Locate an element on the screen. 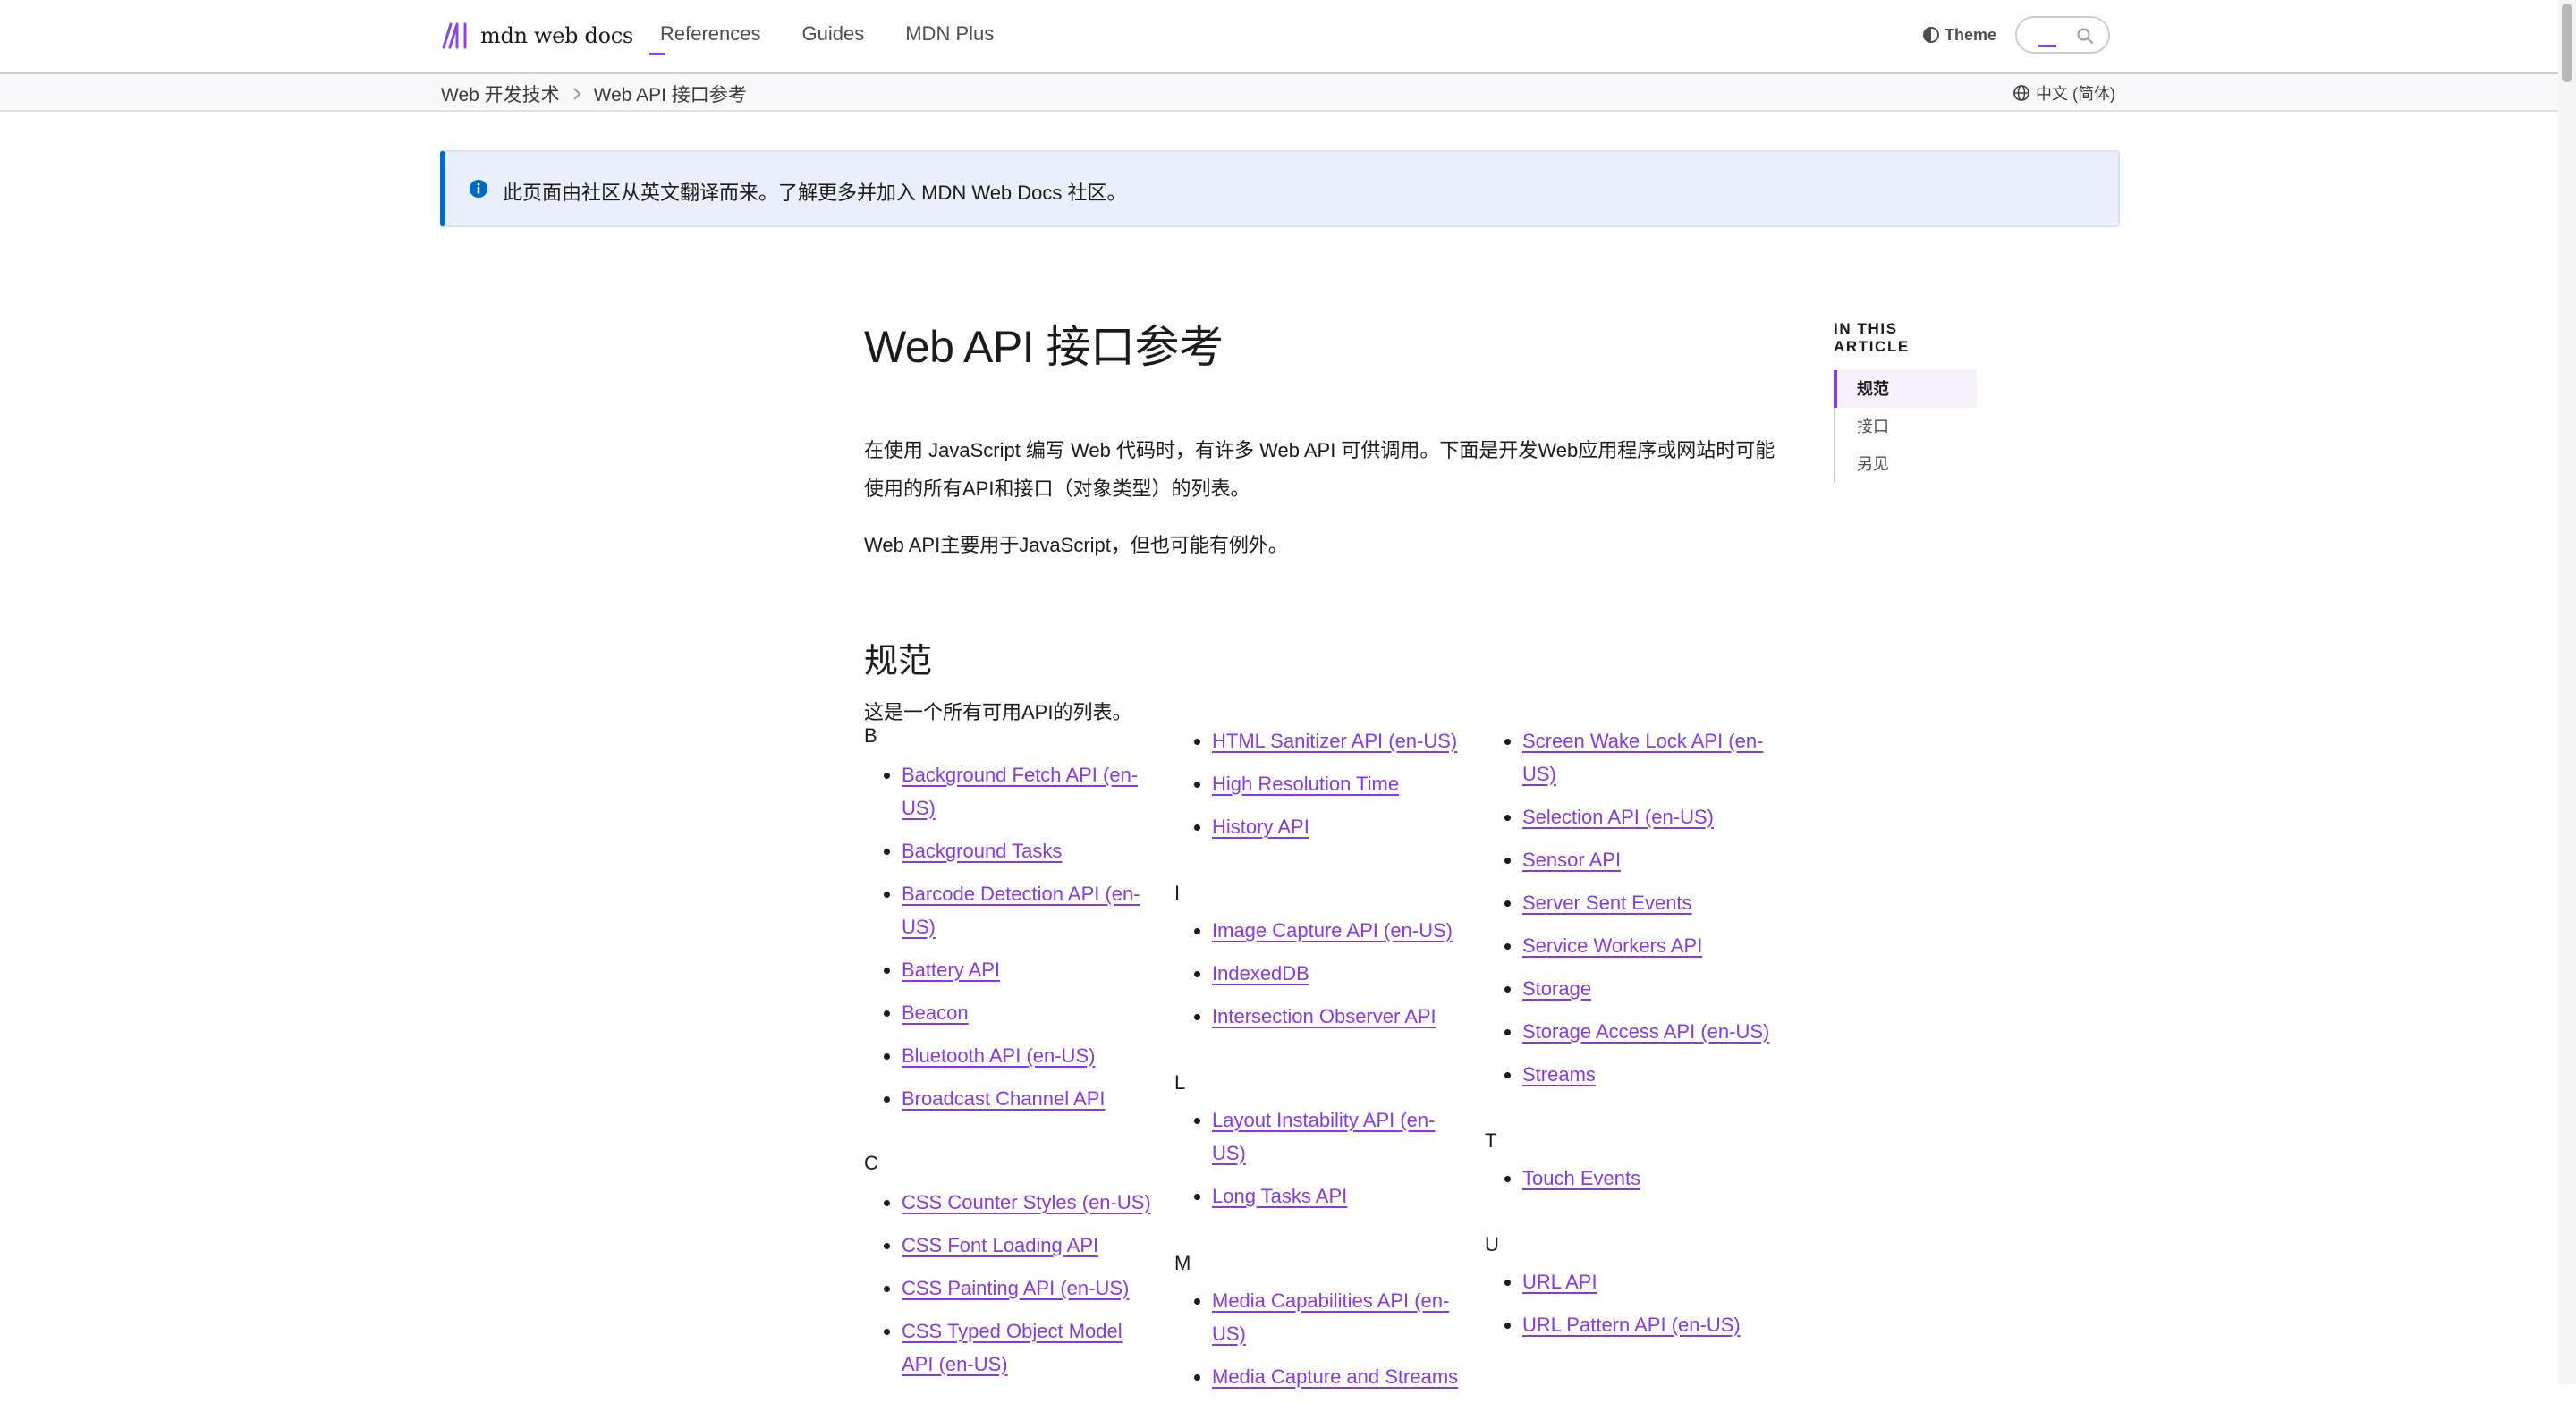 This screenshot has height=1403, width=2576. toc-item-interfaces: 接口 is located at coordinates (1906, 426).